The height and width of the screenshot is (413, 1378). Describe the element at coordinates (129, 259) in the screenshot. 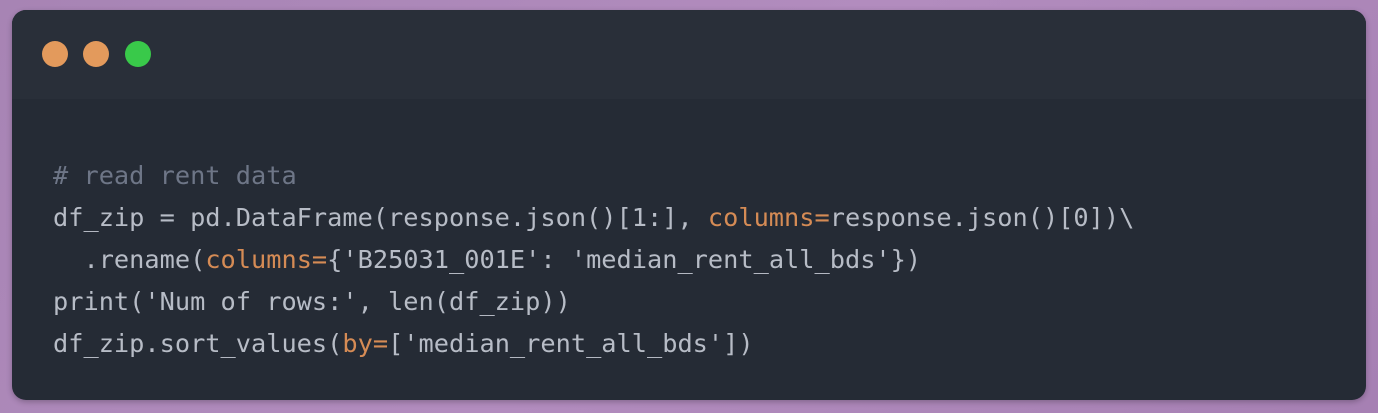

I see `code-text: .rename(` at that location.